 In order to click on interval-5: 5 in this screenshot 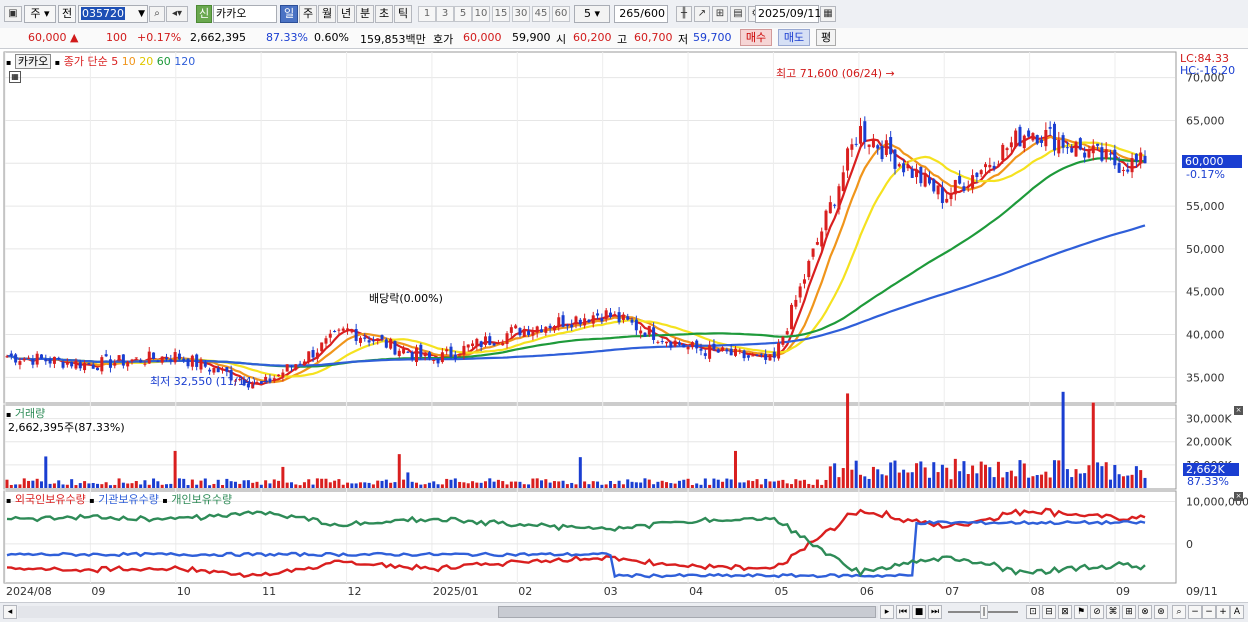, I will do `click(463, 14)`.